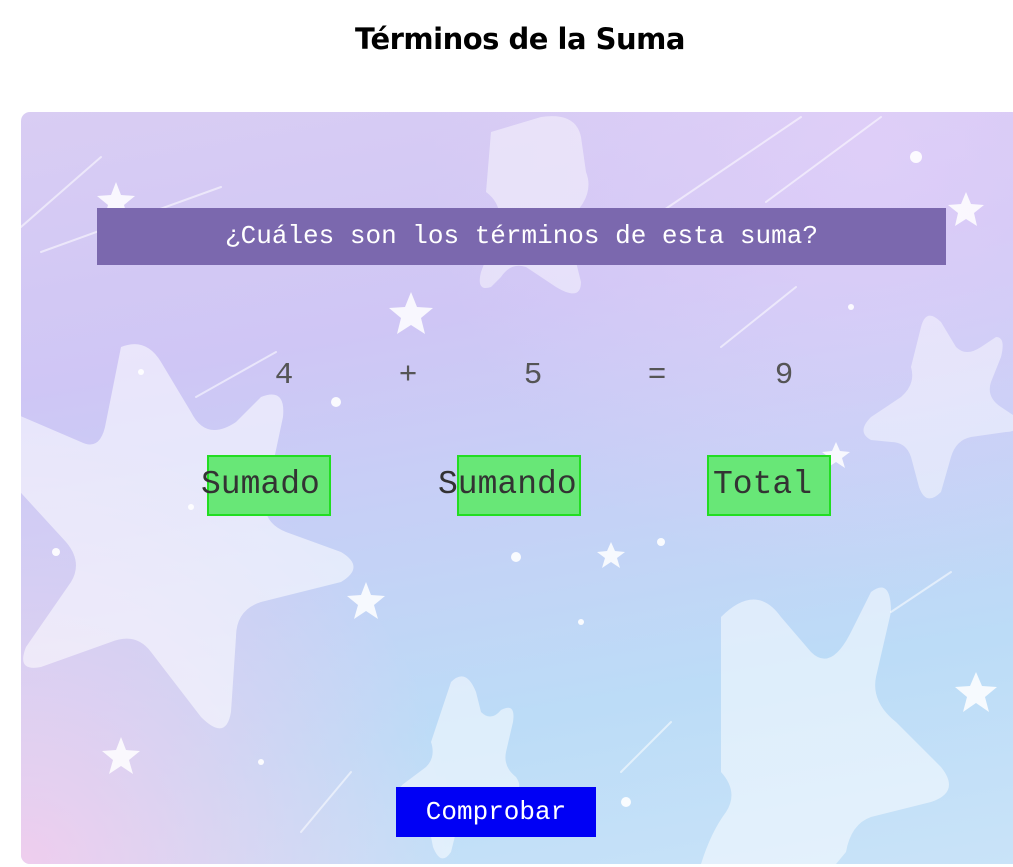 This screenshot has height=867, width=1013. Describe the element at coordinates (784, 375) in the screenshot. I see `sum-result: 9` at that location.